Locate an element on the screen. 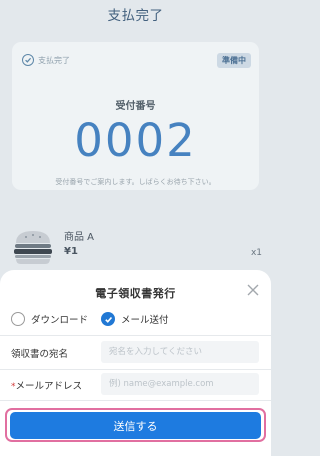 The height and width of the screenshot is (456, 320). radio-unchecked-icon is located at coordinates (18, 319).